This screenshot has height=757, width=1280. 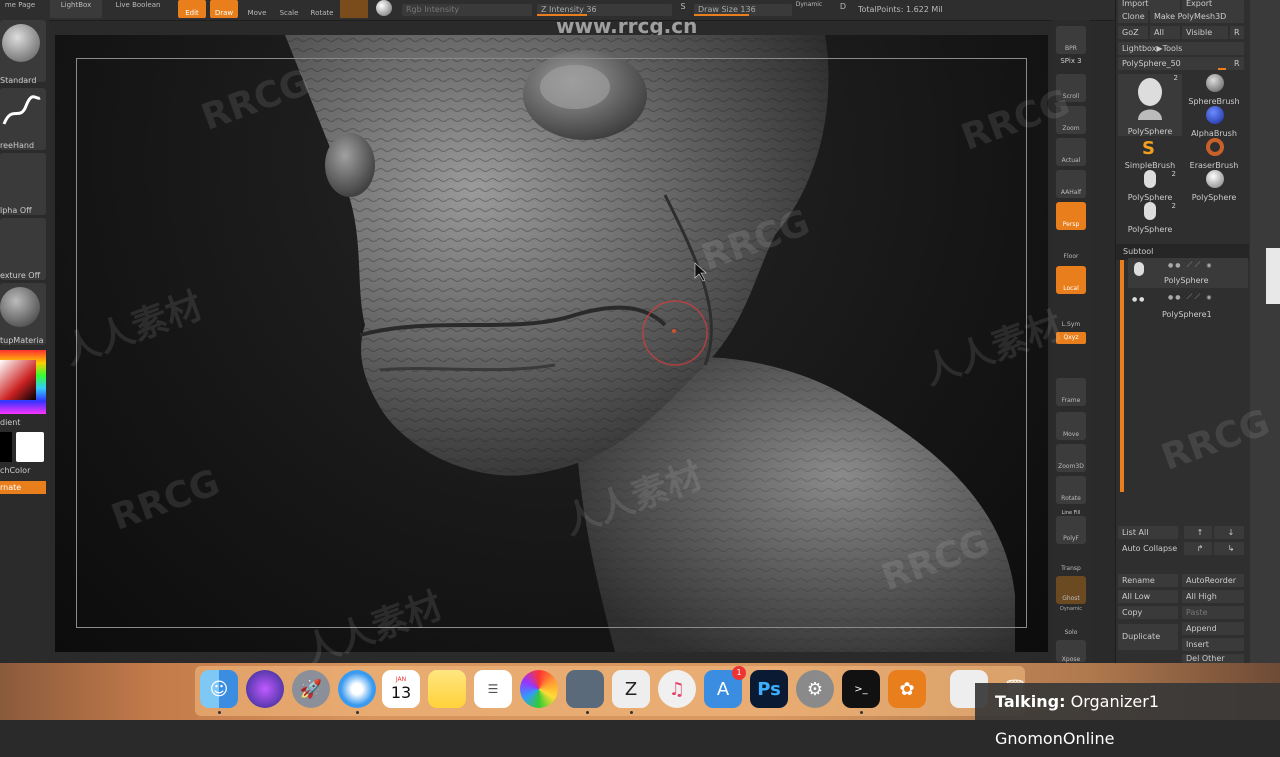 I want to click on color-picker, so click(x=23, y=382).